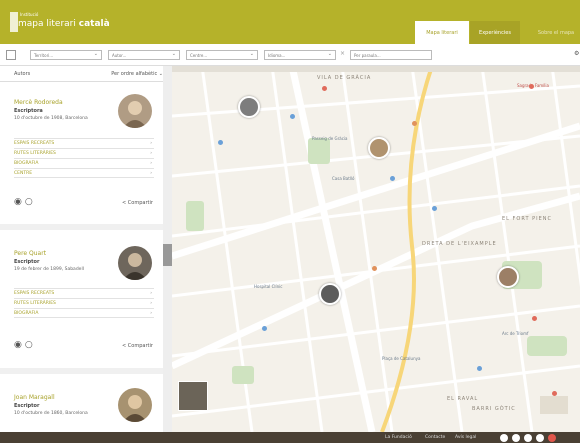  Describe the element at coordinates (167, 255) in the screenshot. I see `sidebar-scroll-thumb` at that location.